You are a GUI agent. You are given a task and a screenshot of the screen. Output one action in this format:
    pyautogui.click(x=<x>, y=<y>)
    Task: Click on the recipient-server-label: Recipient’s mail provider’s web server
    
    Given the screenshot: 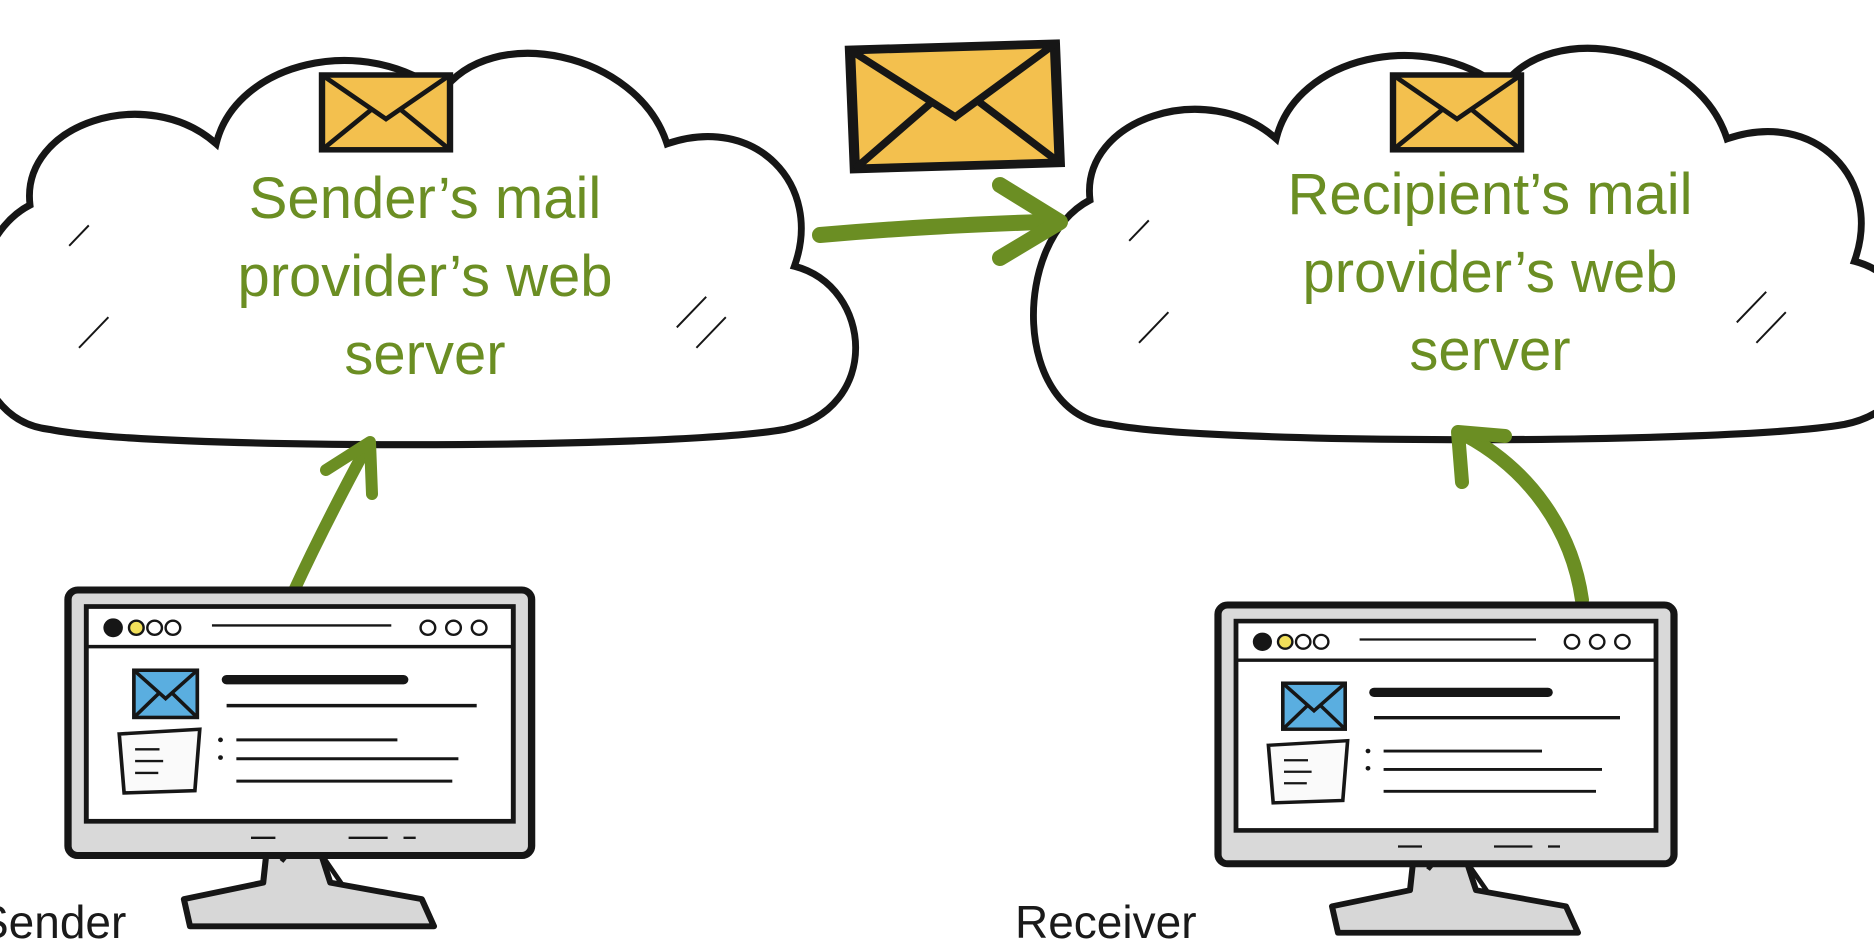 What is the action you would take?
    pyautogui.click(x=1490, y=273)
    